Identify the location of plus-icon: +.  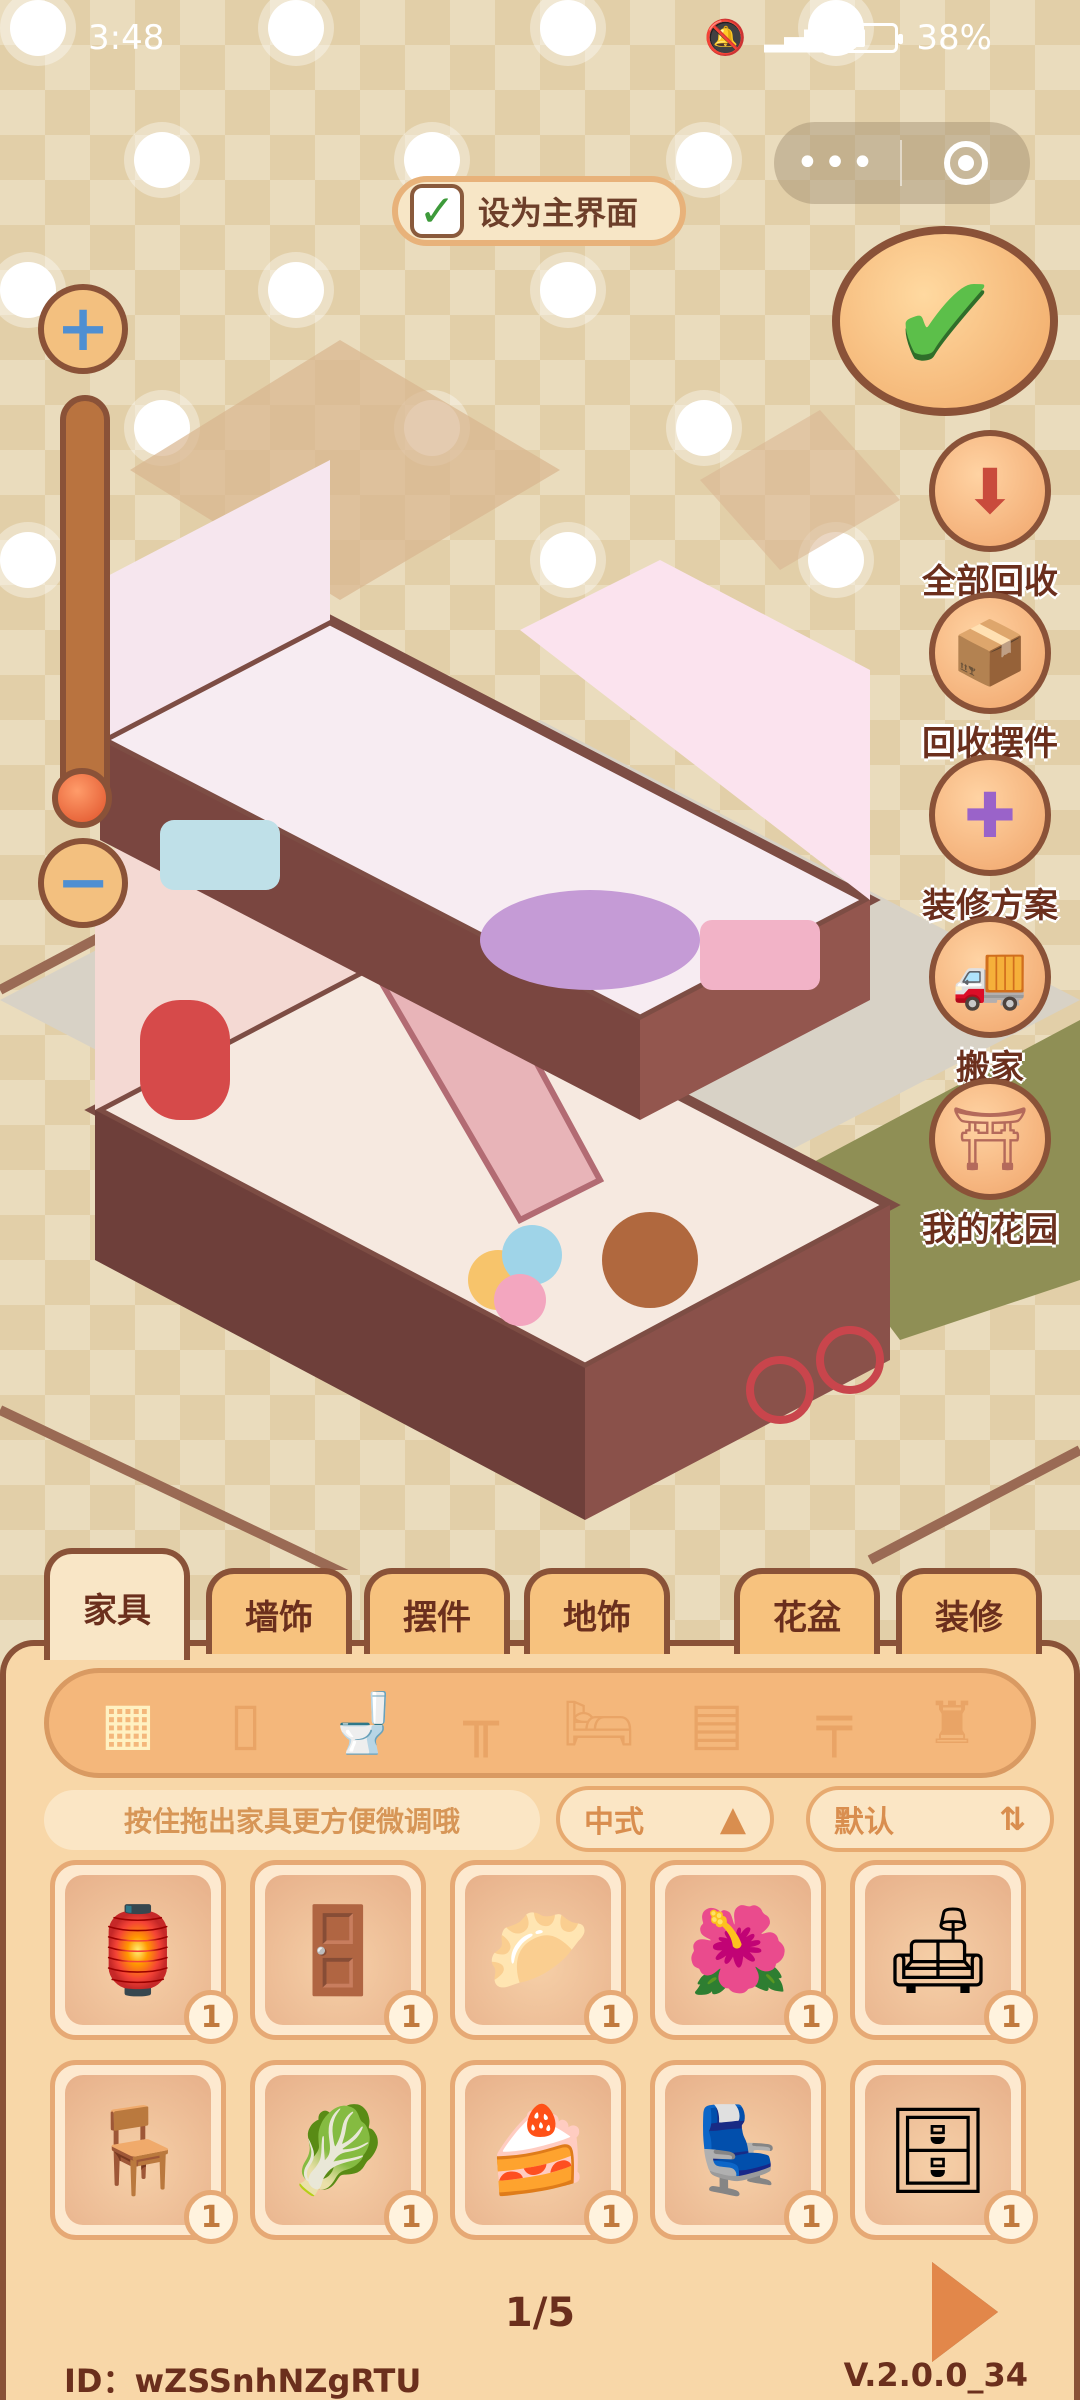
(83, 329).